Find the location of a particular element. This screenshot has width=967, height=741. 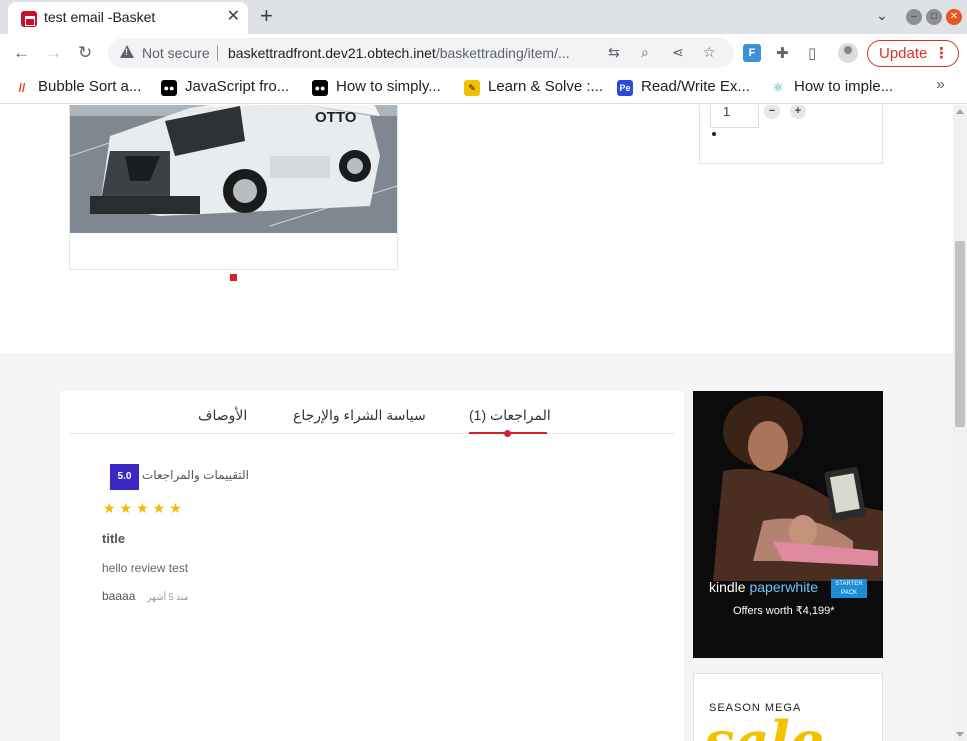

zoom-icon: ⌕ is located at coordinates (645, 52).